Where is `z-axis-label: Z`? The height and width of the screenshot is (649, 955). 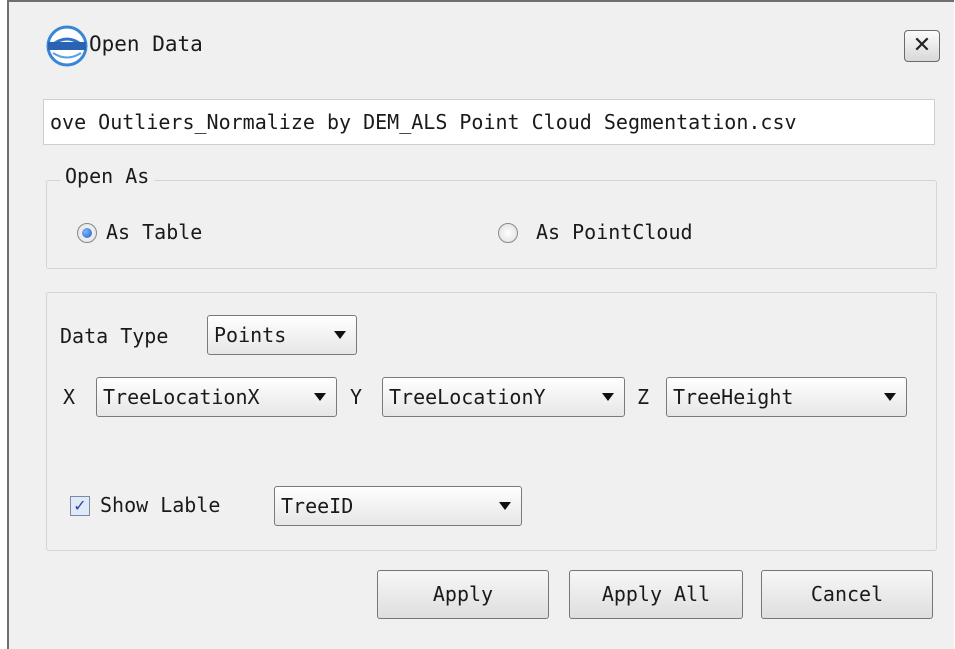 z-axis-label: Z is located at coordinates (643, 397).